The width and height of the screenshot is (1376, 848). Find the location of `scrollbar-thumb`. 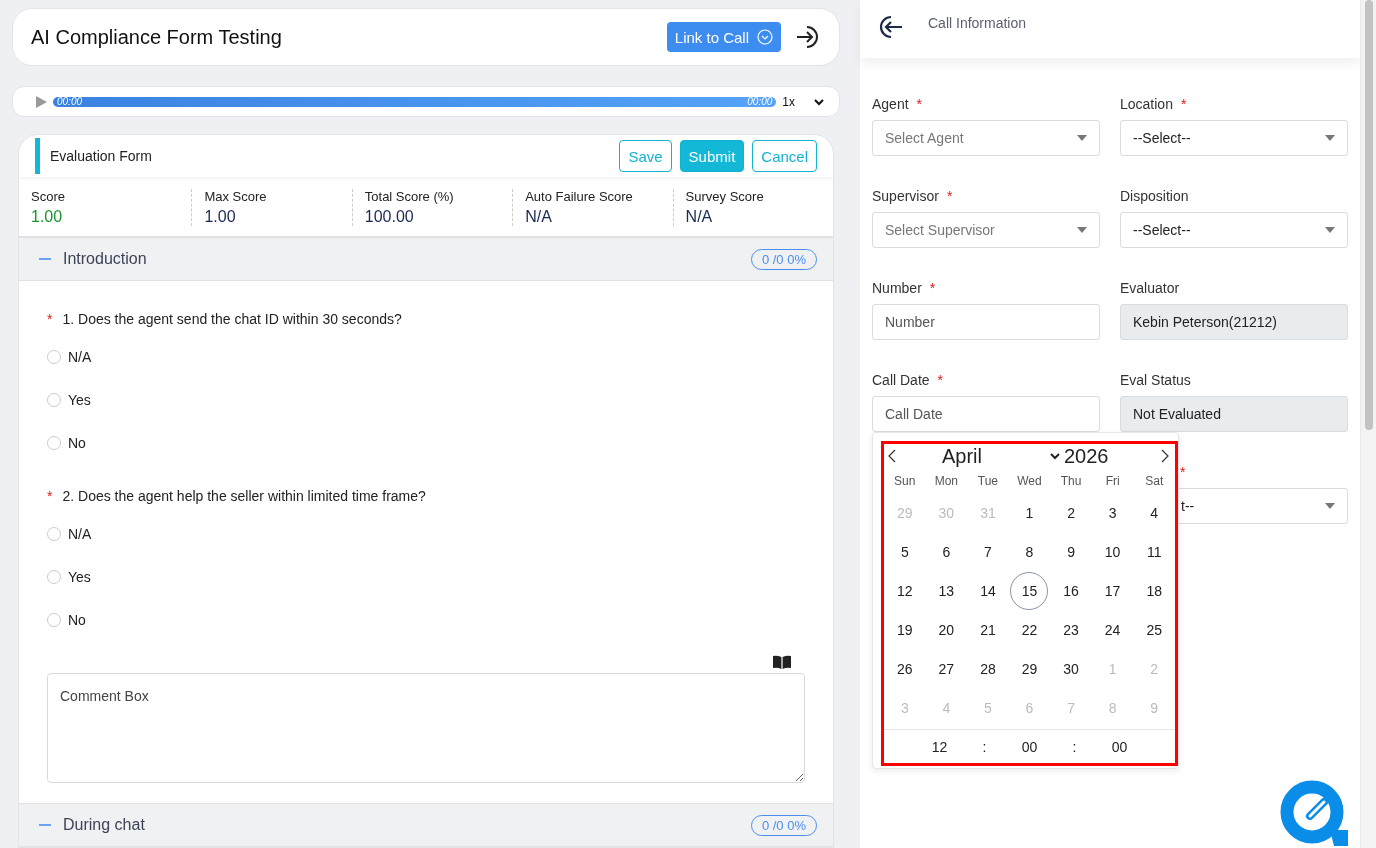

scrollbar-thumb is located at coordinates (1368, 215).